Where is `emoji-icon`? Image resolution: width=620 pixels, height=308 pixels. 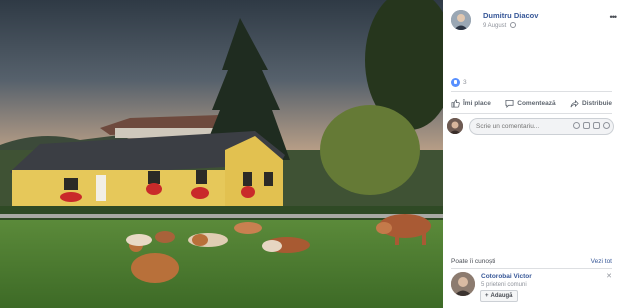
emoji-icon is located at coordinates (576, 125).